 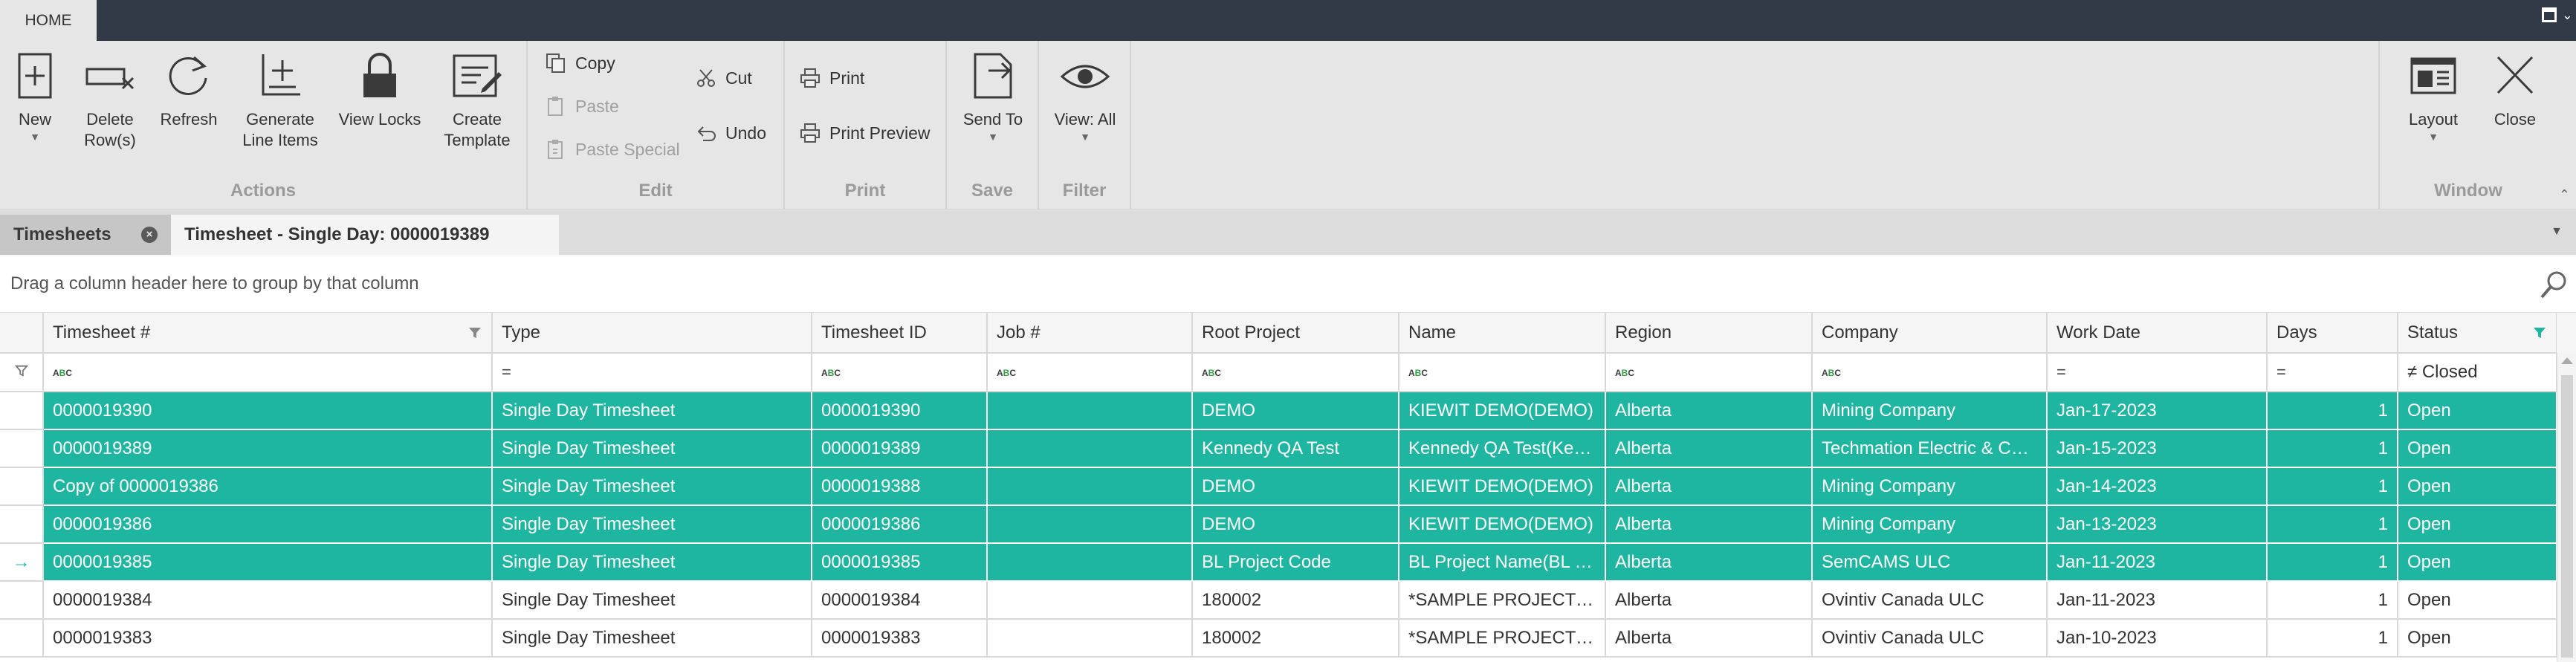 What do you see at coordinates (2157, 448) in the screenshot?
I see `cell-work-date: Jan-15-2023` at bounding box center [2157, 448].